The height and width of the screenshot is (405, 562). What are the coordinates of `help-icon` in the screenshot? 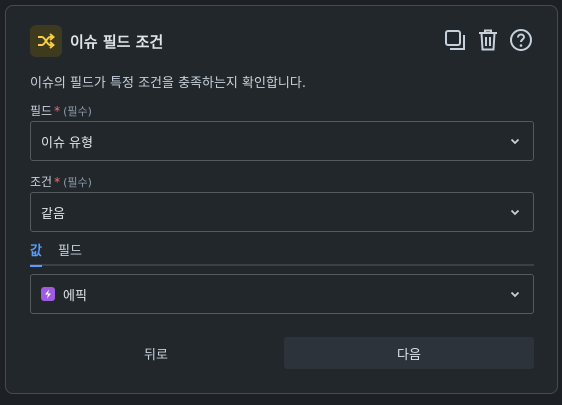 It's located at (521, 40).